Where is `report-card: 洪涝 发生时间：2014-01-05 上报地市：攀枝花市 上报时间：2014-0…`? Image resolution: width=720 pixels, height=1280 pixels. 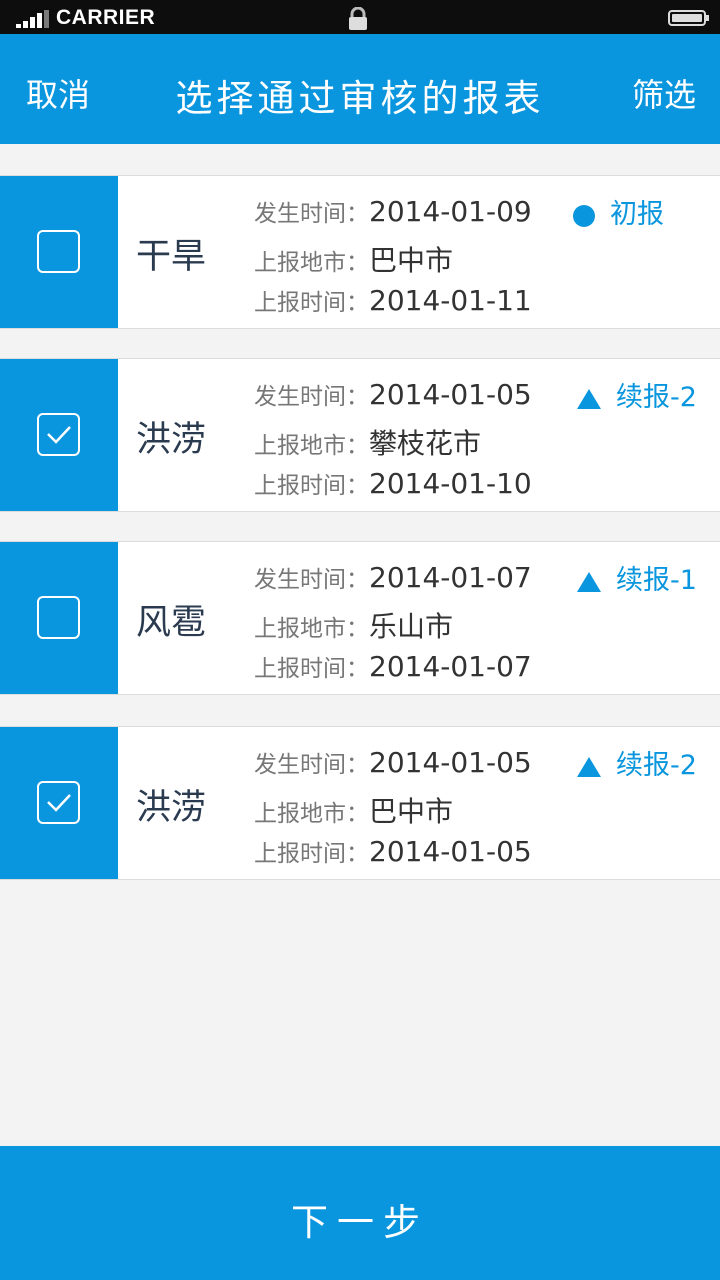 report-card: 洪涝 发生时间：2014-01-05 上报地市：攀枝花市 上报时间：2014-0… is located at coordinates (360, 435).